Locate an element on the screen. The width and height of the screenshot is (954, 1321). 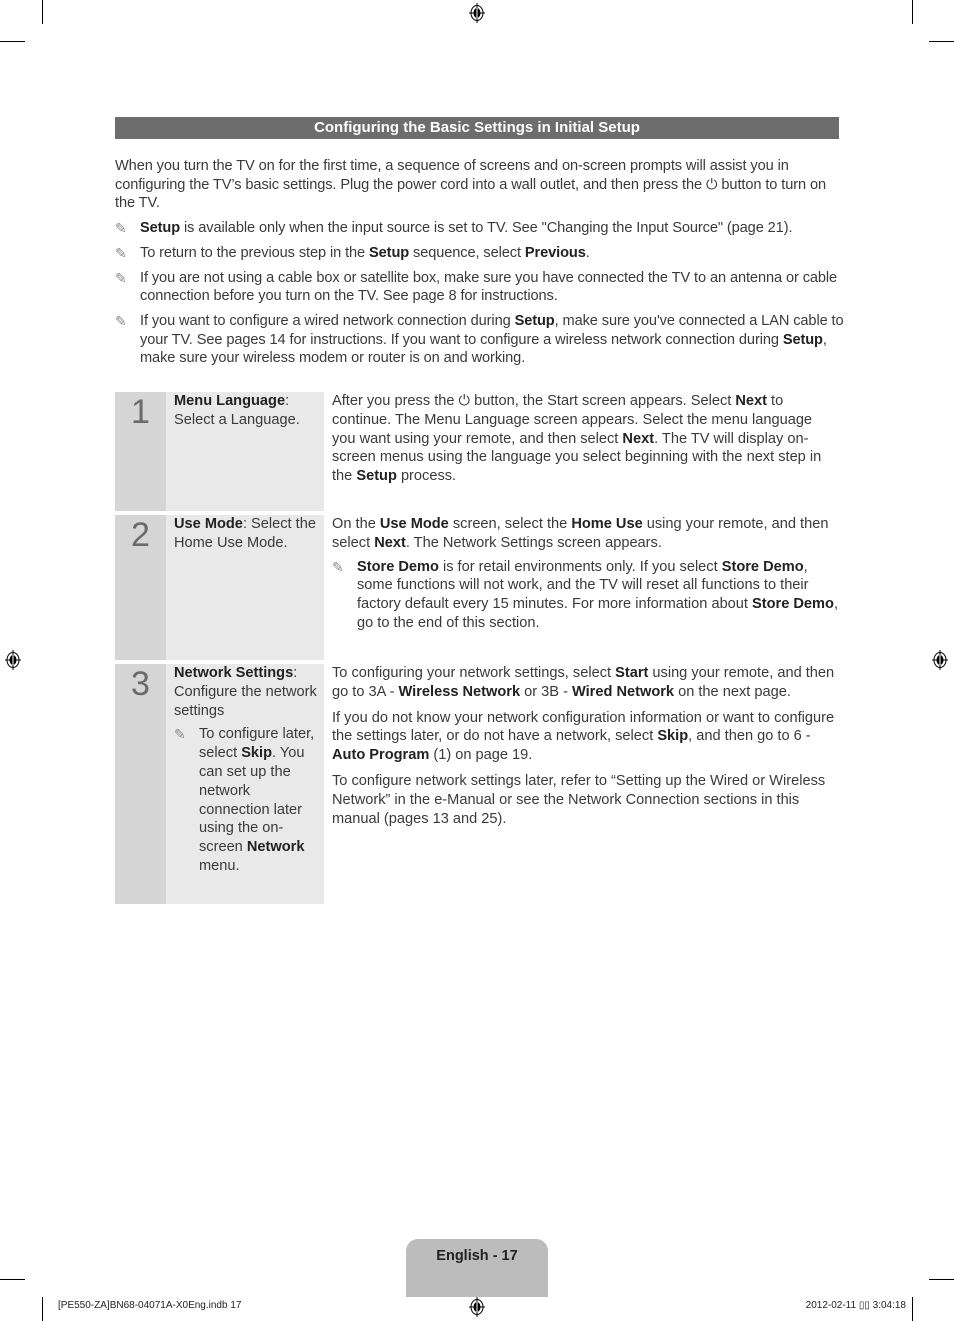
text-run: . The Network Settings screen appears. is located at coordinates (533, 542).